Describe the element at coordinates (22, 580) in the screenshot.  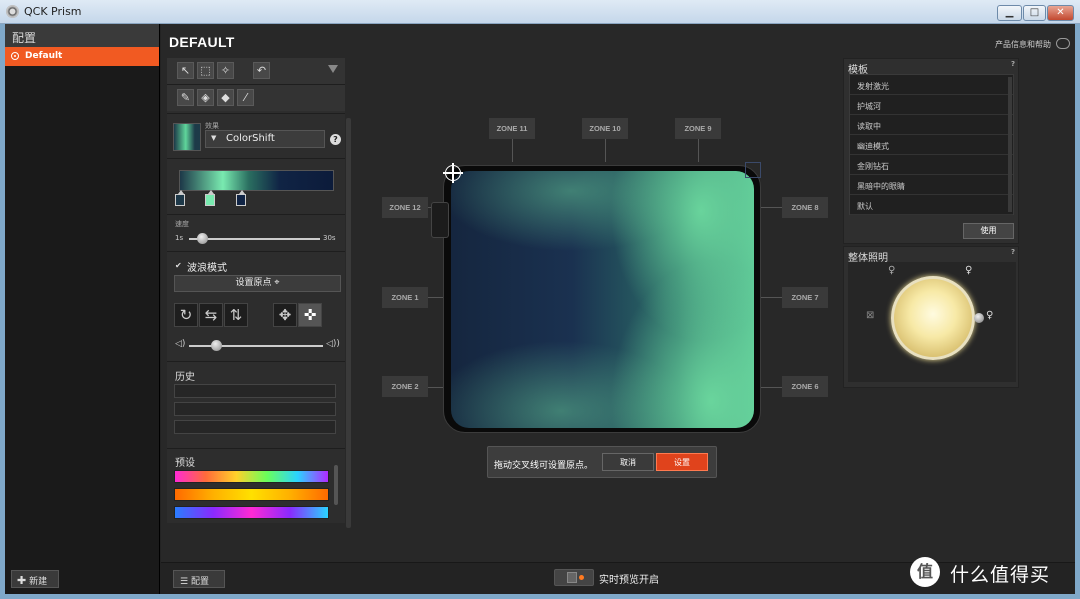
I see `plus-icon: ✚` at that location.